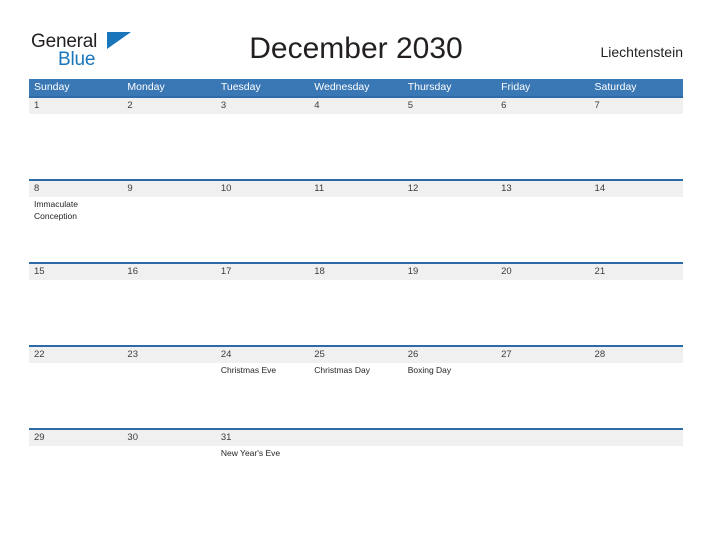 The height and width of the screenshot is (550, 712). I want to click on week-date-stripe: 22 23 24 25 26 27 28, so click(356, 355).